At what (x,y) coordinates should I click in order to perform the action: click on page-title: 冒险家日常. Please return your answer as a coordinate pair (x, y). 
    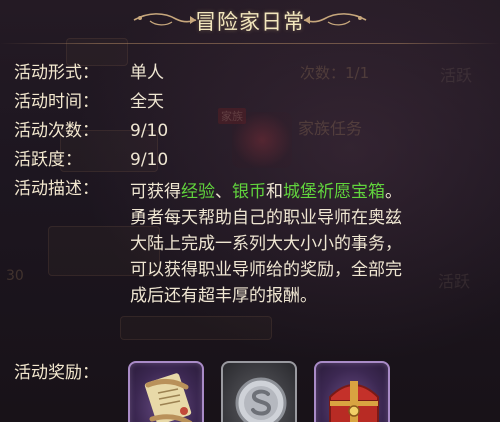
    Looking at the image, I should click on (250, 22).